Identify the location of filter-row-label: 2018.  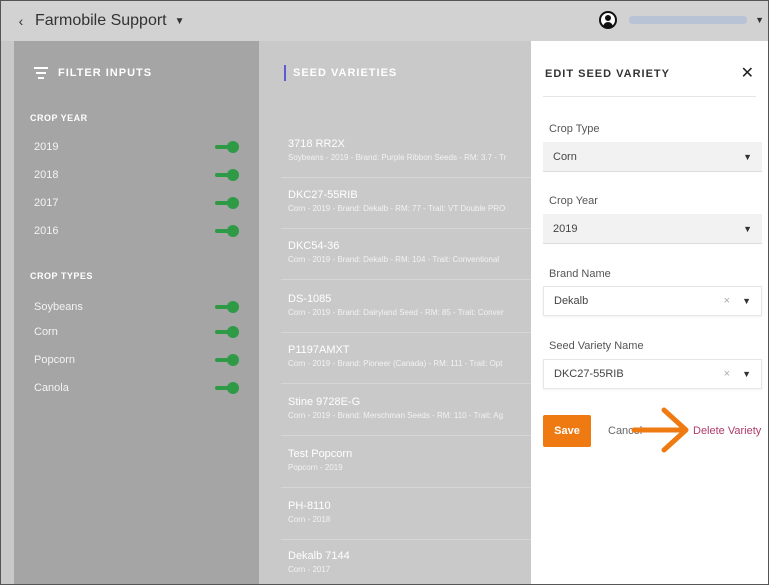
(46, 175).